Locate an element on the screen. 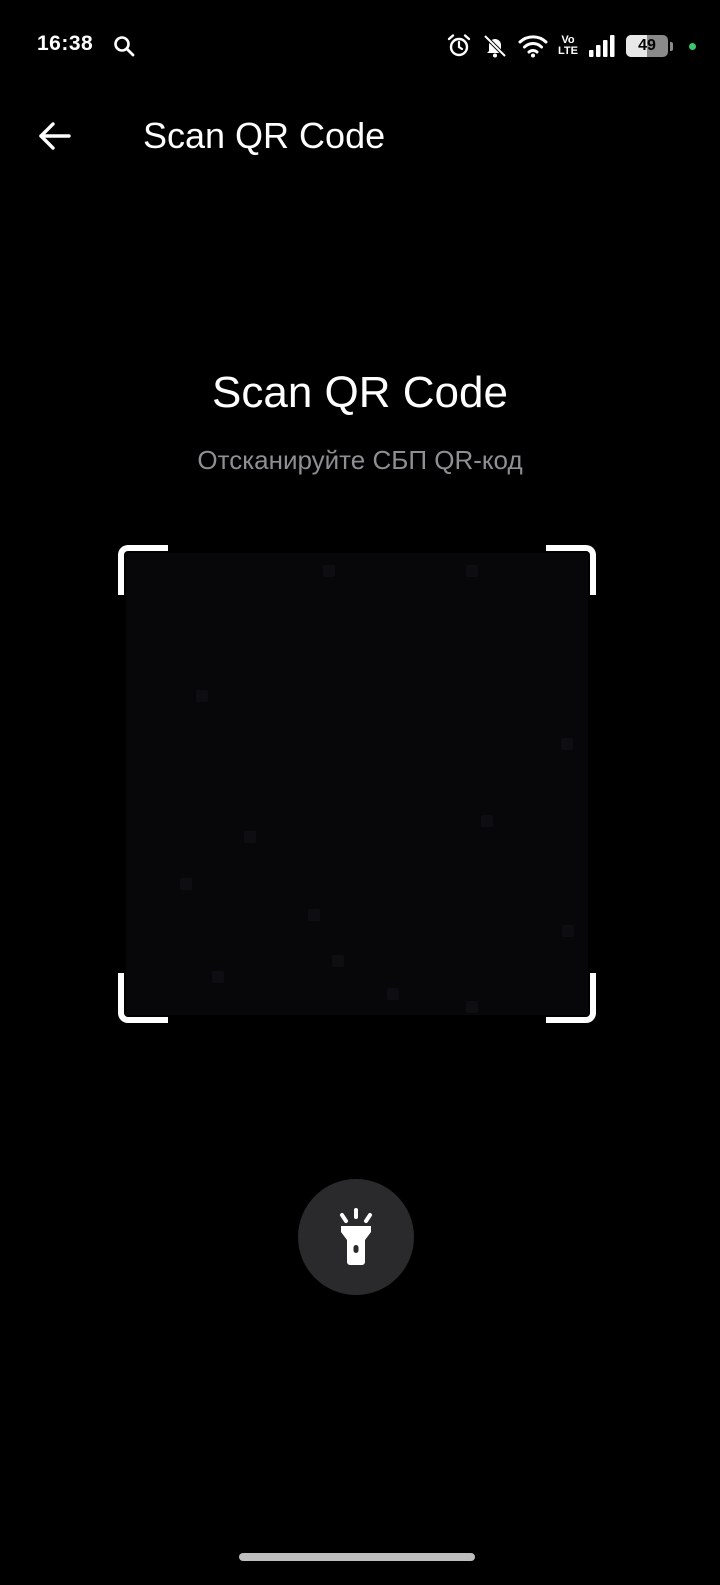  battery-icon: 49 is located at coordinates (647, 46).